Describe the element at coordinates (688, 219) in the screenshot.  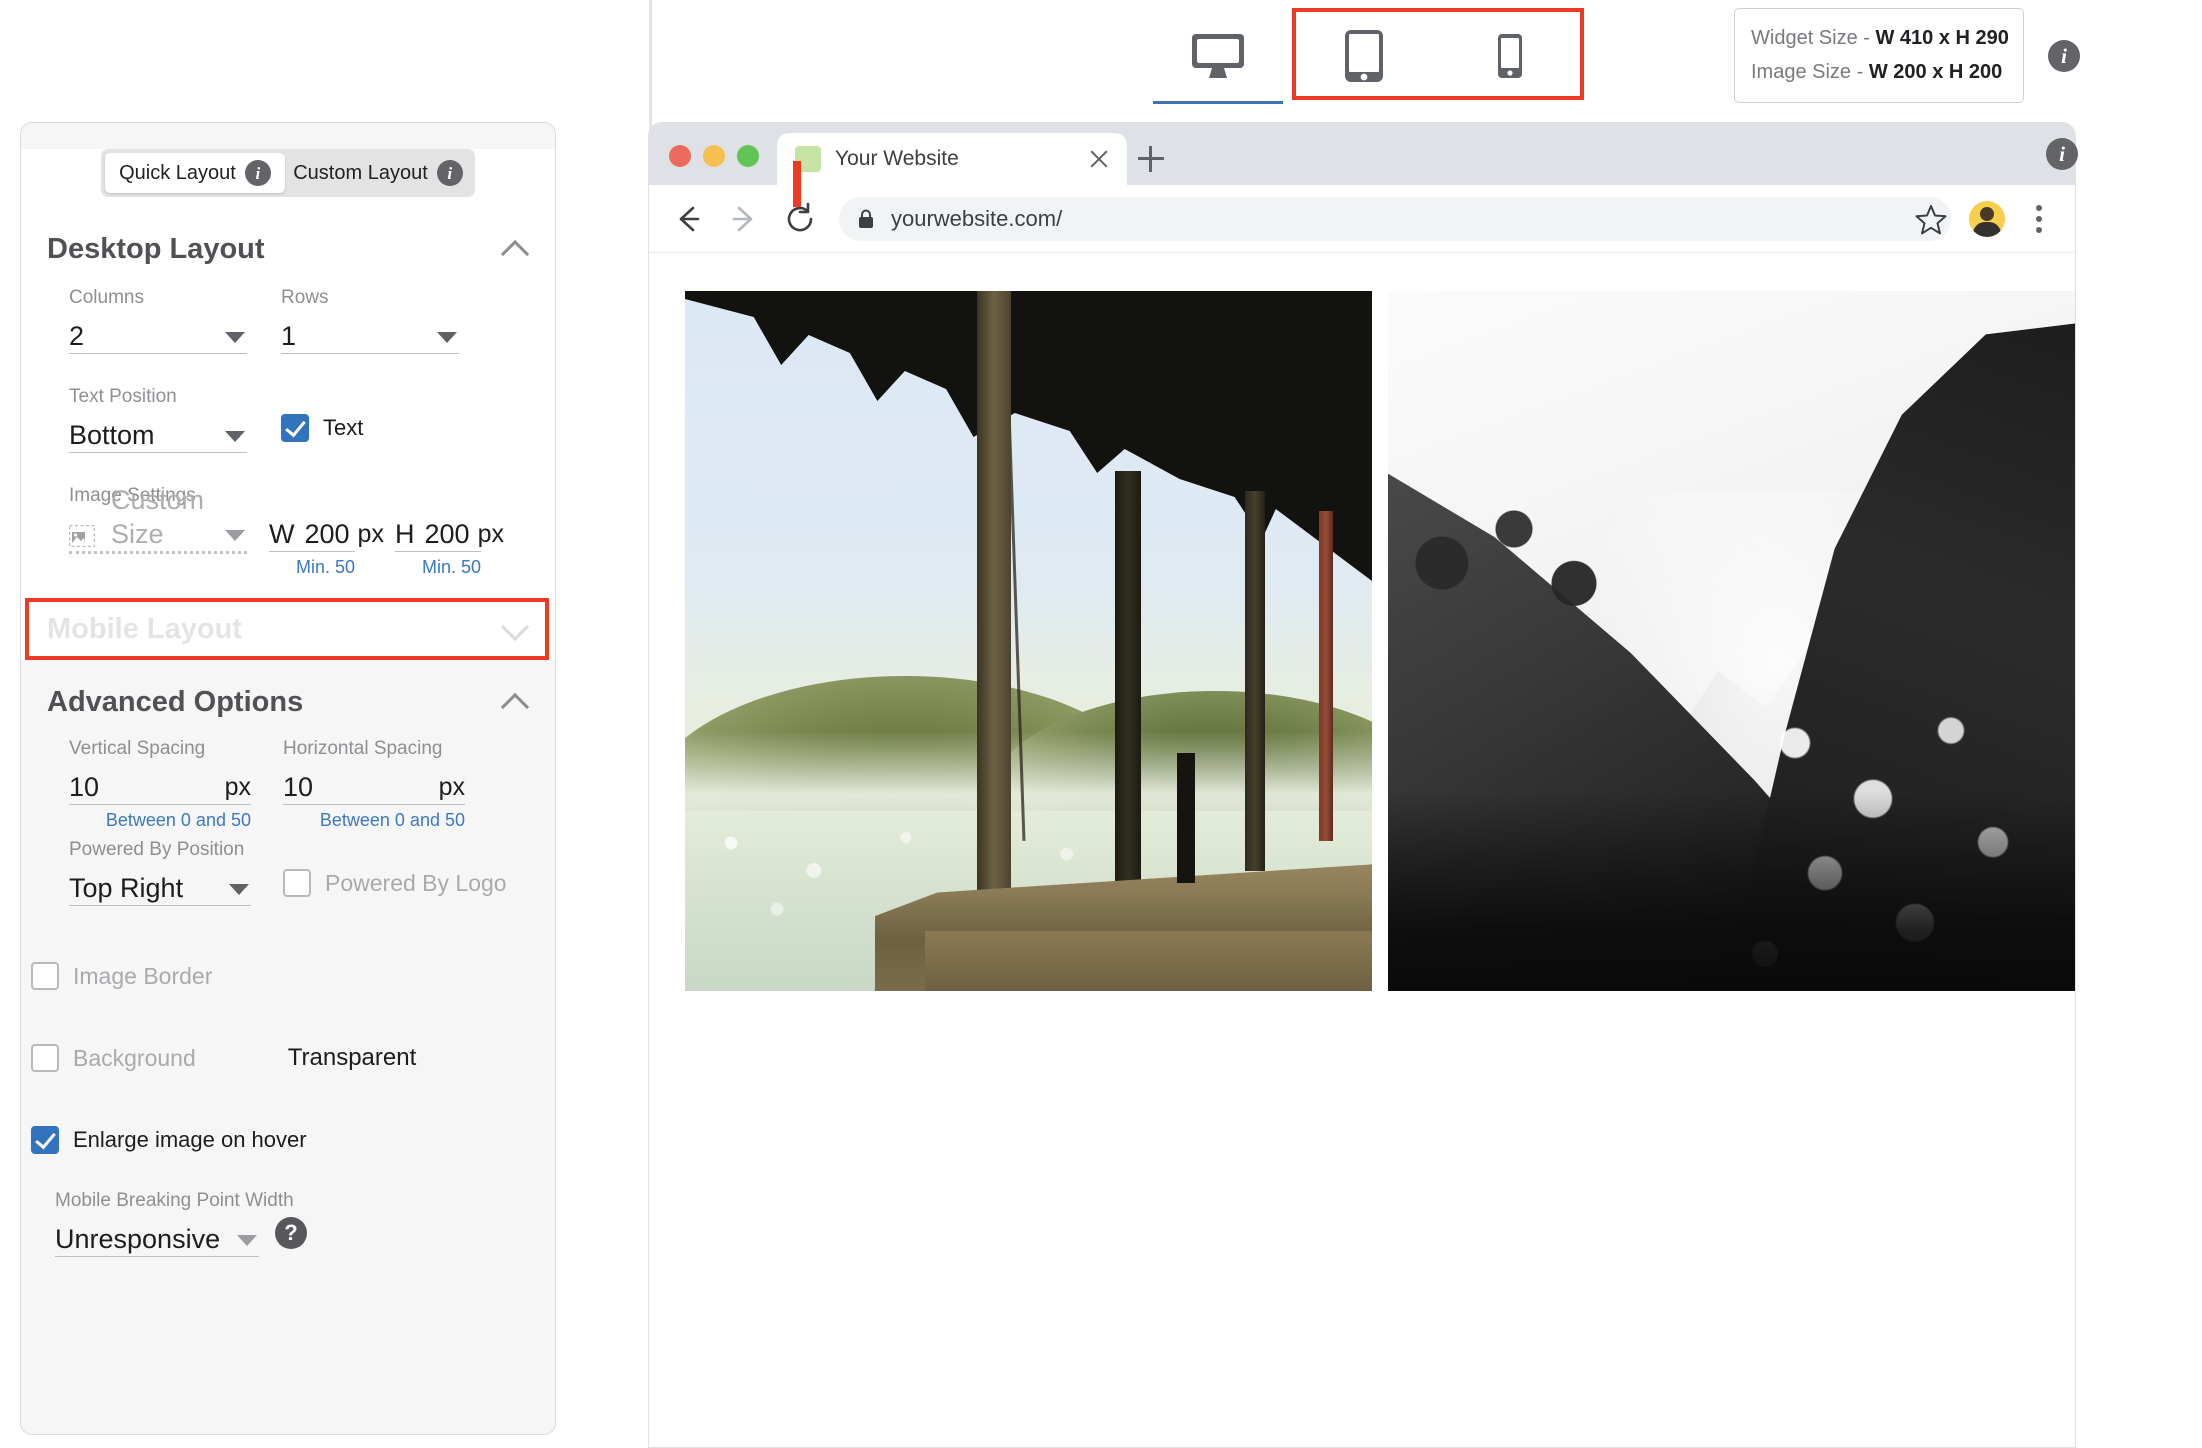
I see `back-arrow-icon` at that location.